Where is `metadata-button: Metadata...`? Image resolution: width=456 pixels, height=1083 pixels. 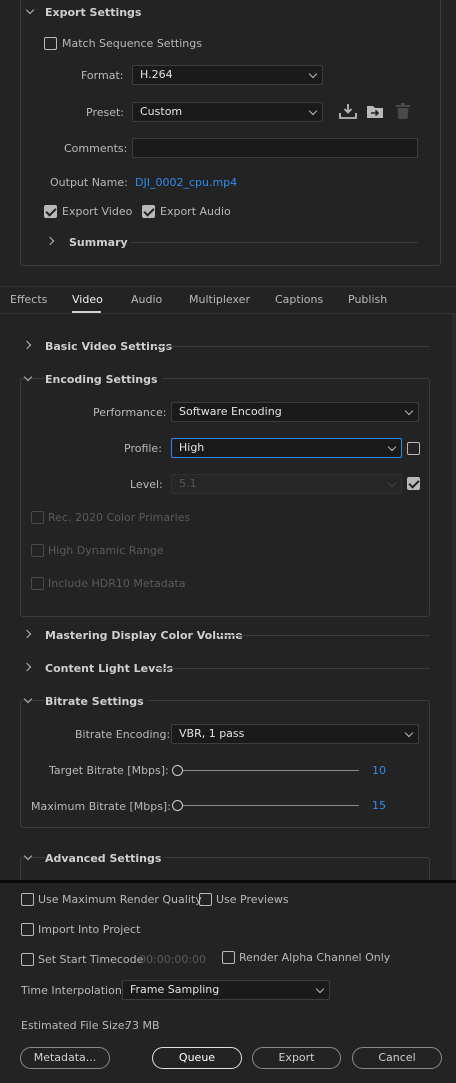
metadata-button: Metadata... is located at coordinates (65, 1058).